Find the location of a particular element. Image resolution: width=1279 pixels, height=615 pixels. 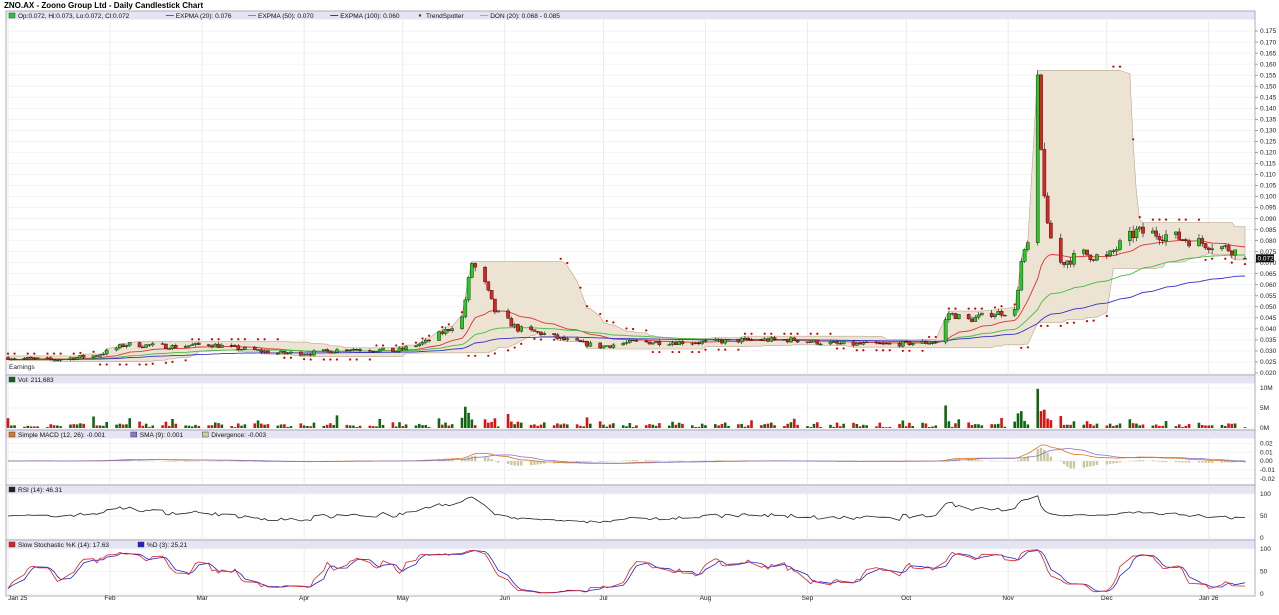

legend-item-price-1: EXPMA (20): 0.076 is located at coordinates (198, 16).